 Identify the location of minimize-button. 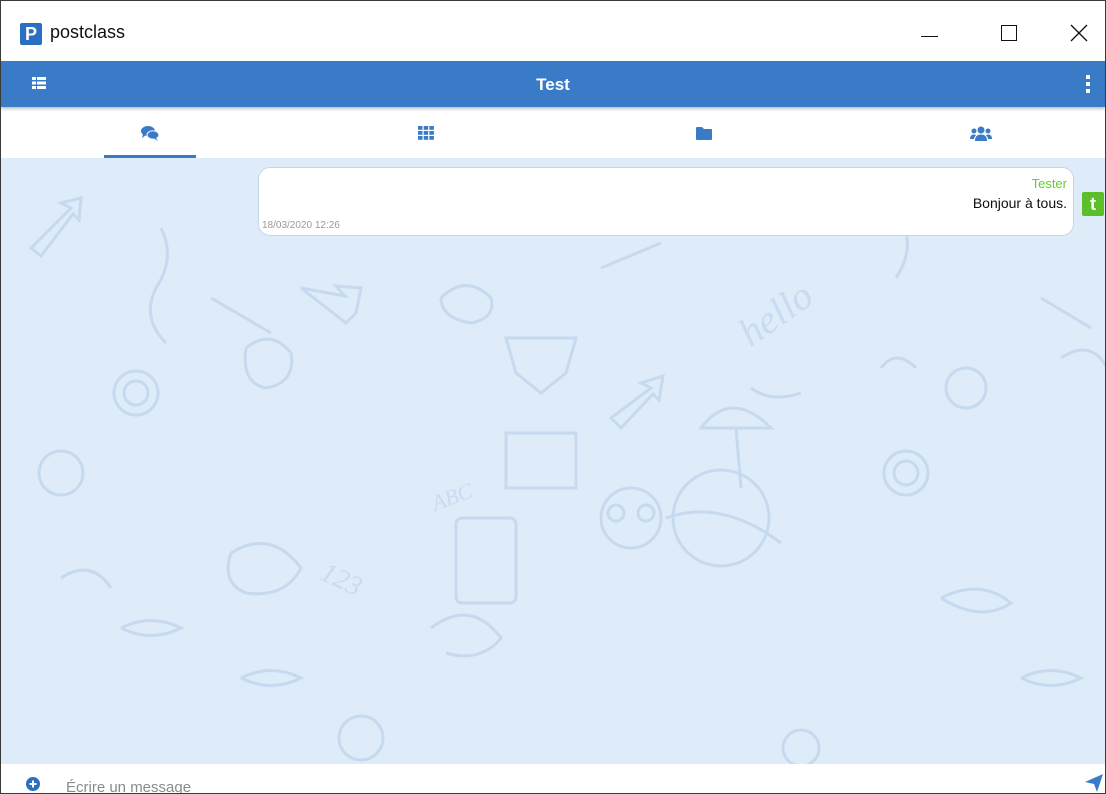
(929, 33).